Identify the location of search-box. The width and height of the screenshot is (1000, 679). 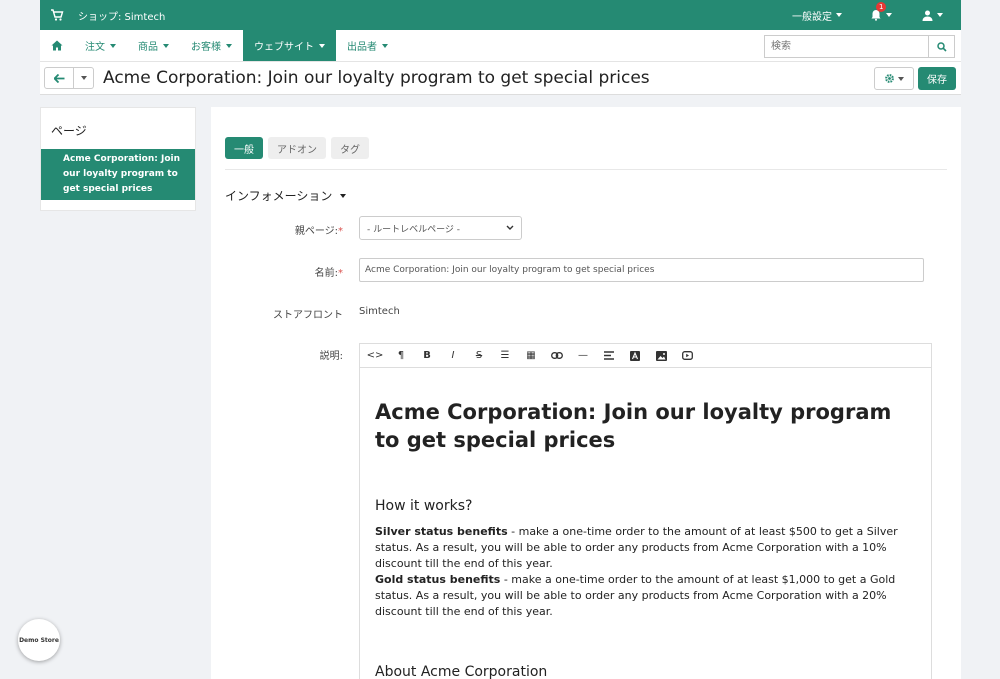
(859, 46).